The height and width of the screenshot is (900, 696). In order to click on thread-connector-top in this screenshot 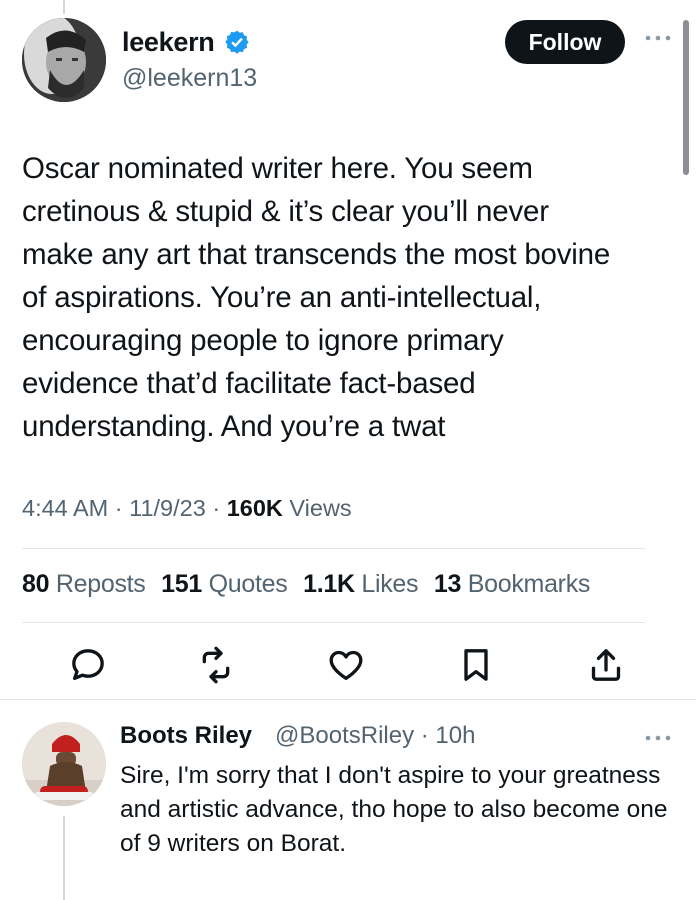, I will do `click(64, 7)`.